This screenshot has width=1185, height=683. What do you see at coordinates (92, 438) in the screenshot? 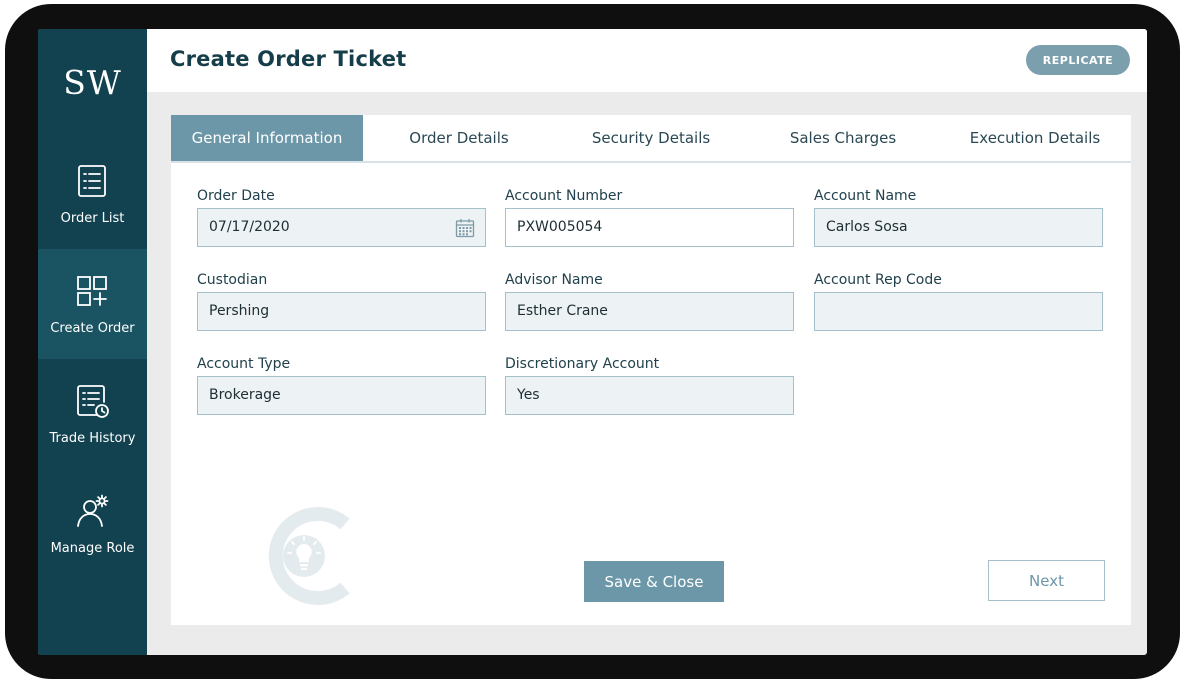
I see `sidebar-item-label: Trade History` at bounding box center [92, 438].